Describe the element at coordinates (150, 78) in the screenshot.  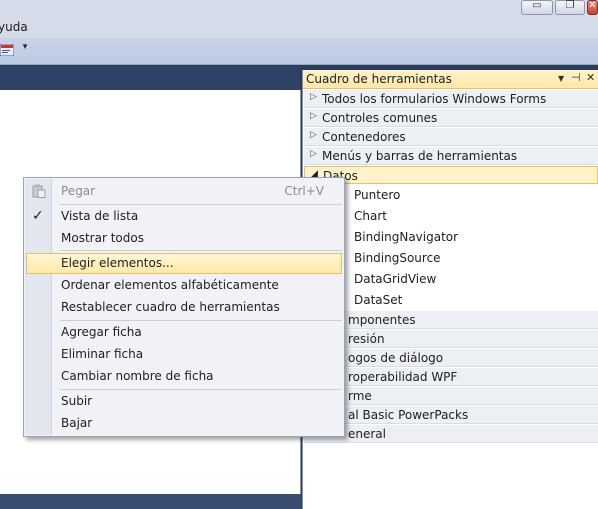
I see `document-tab-strip` at that location.